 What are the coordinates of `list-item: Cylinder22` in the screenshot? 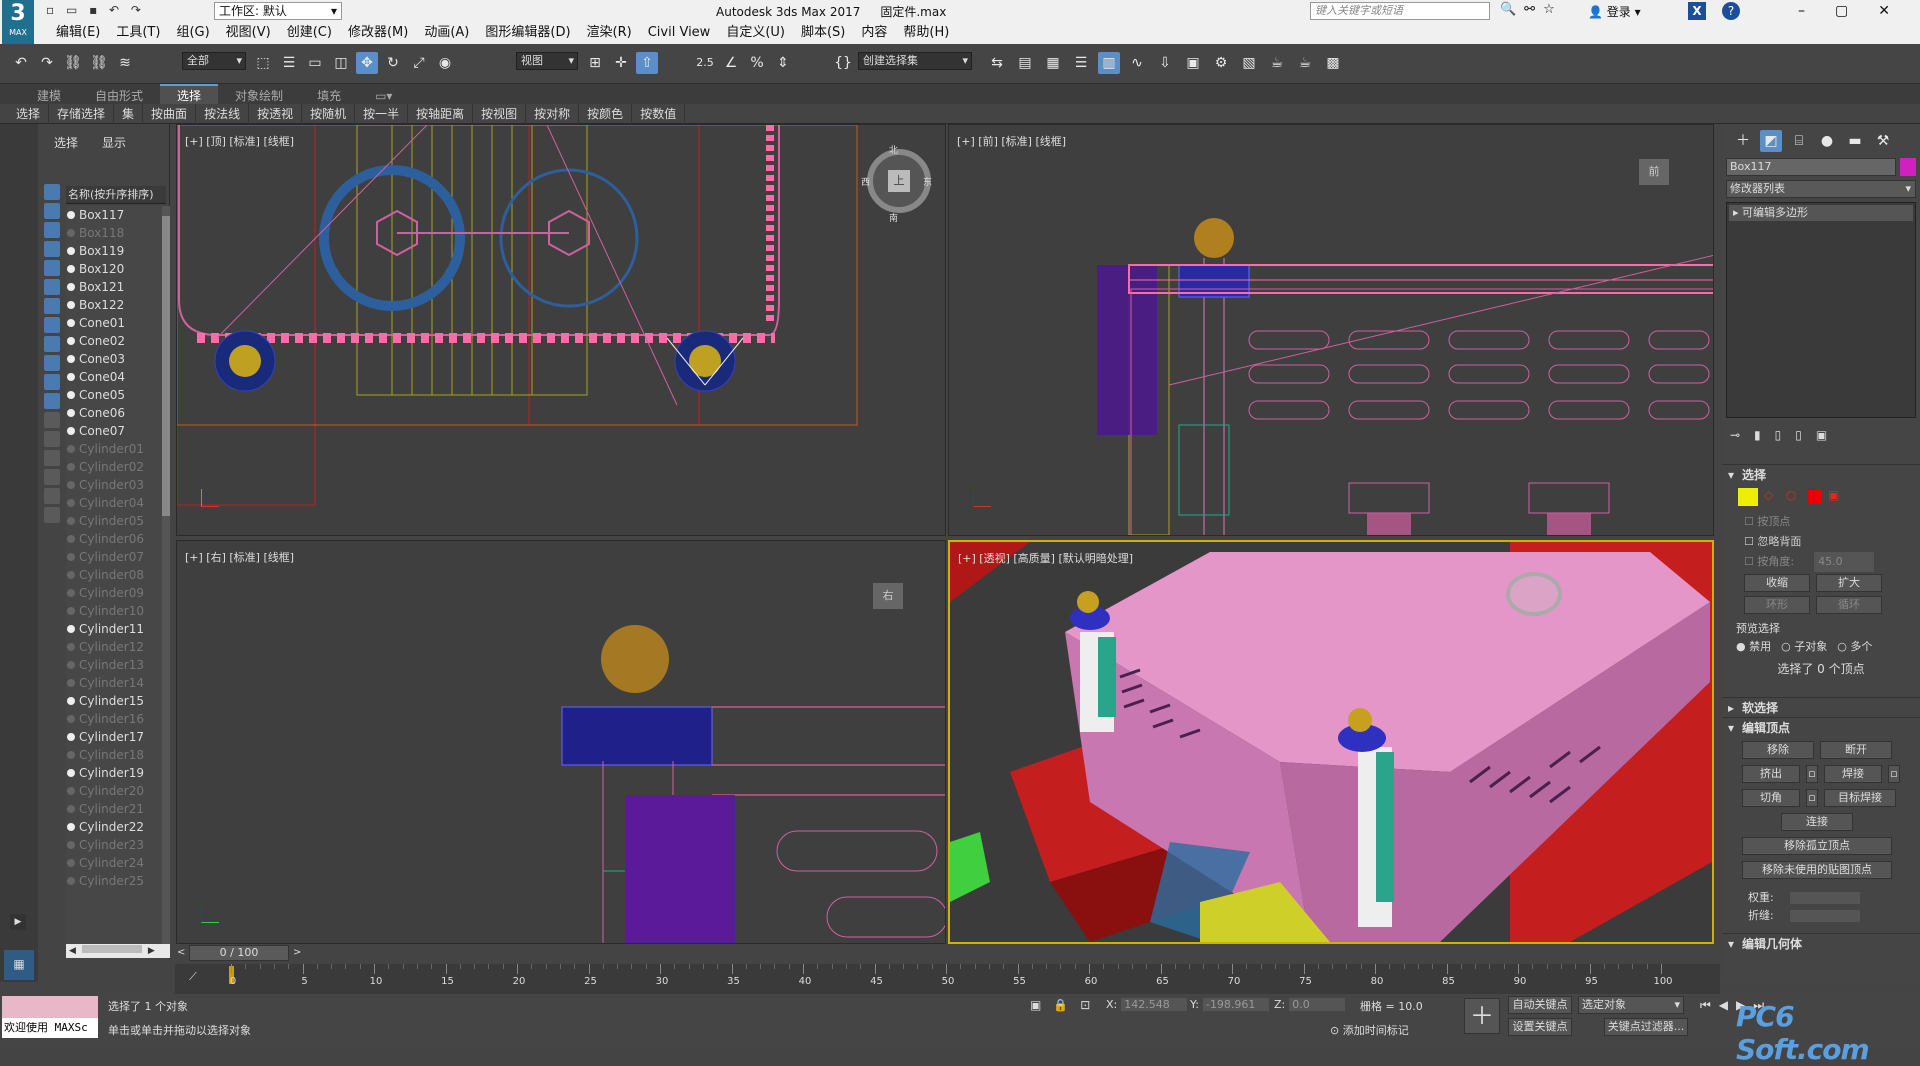 It's located at (116, 827).